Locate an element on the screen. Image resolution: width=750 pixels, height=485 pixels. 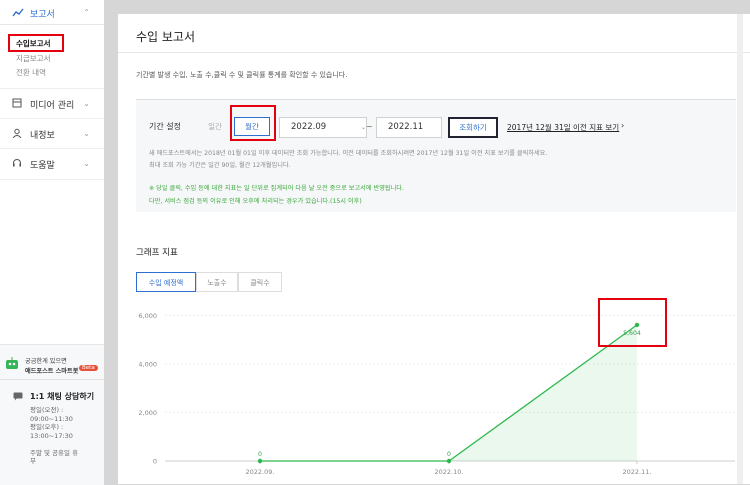
media-icon is located at coordinates (17, 103).